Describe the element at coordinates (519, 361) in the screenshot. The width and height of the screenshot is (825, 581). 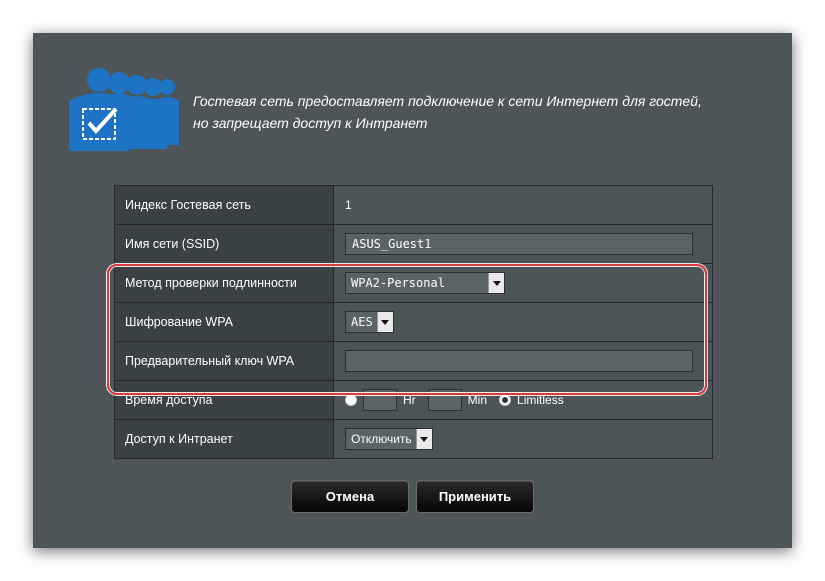
I see `psk-input` at that location.